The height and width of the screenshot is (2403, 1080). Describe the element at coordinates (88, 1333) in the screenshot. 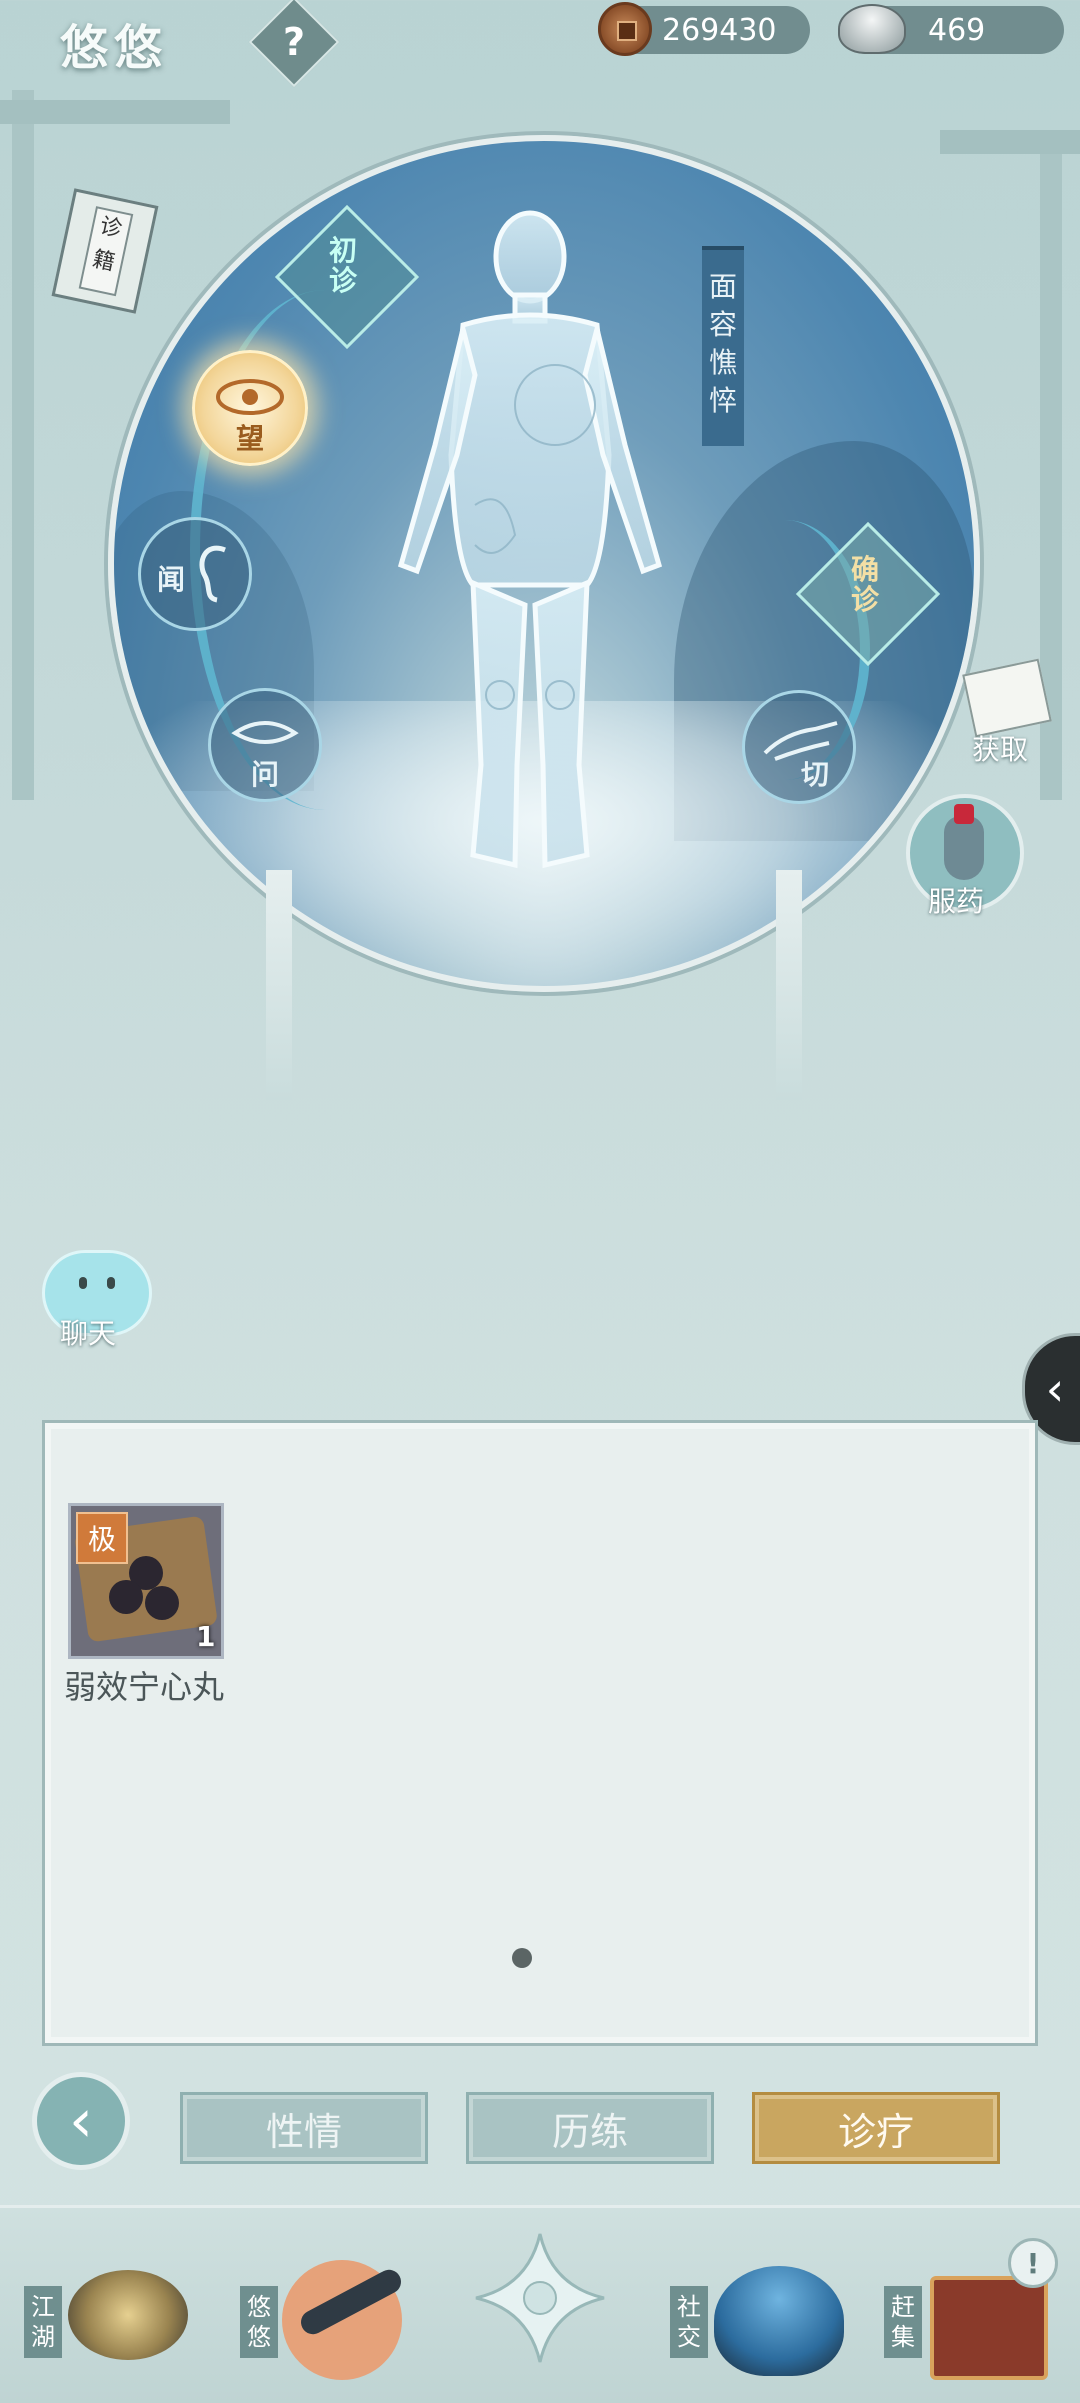

I see `chat-label: 聊天` at that location.